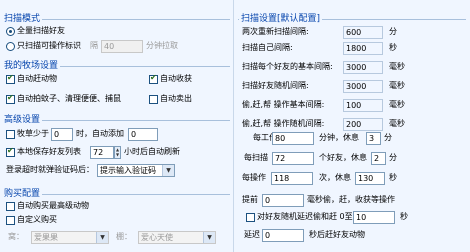 This screenshot has width=470, height=252. I want to click on feed-label: 牧草少于, so click(33, 134).